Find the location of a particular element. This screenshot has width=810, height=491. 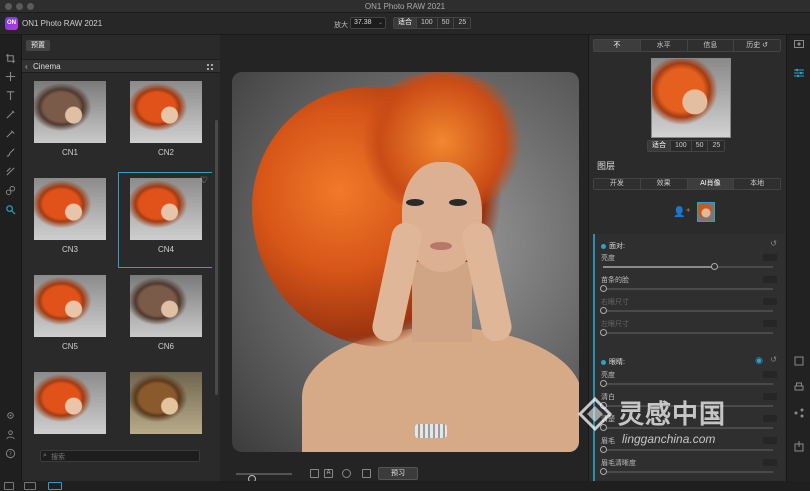

tab-ai-portrait: AI肖像 is located at coordinates (711, 184).